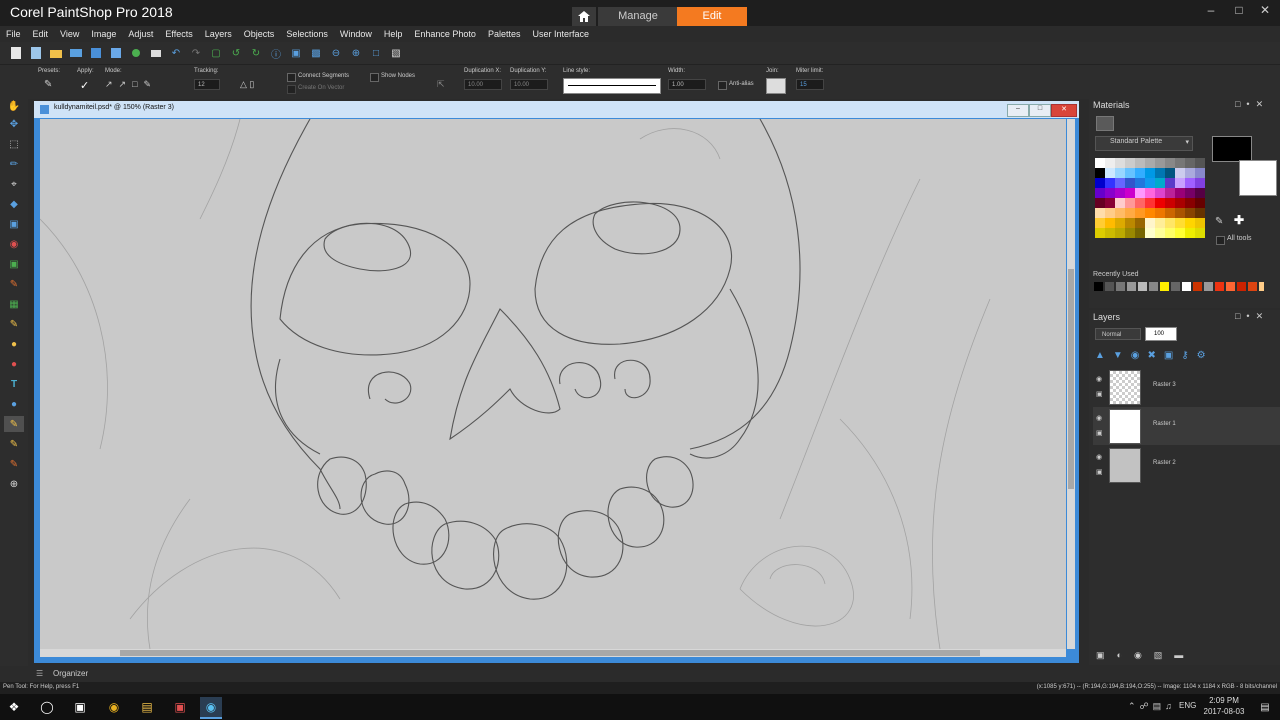  Describe the element at coordinates (1265, 10) in the screenshot. I see `close-button: ✕` at that location.